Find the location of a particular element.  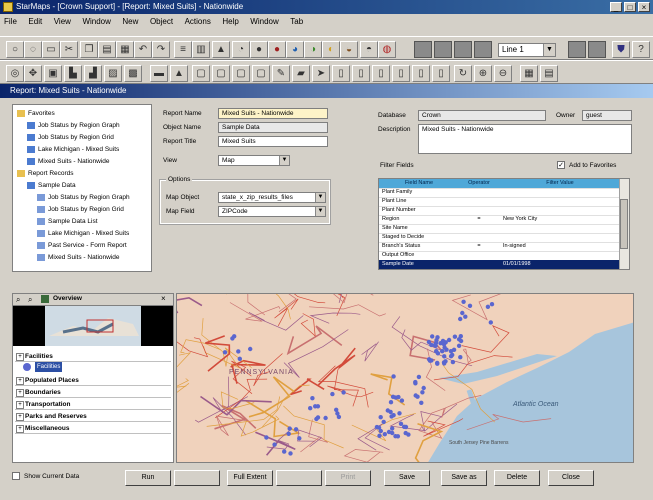

blue-globe-icon: ◕ is located at coordinates (295, 49).